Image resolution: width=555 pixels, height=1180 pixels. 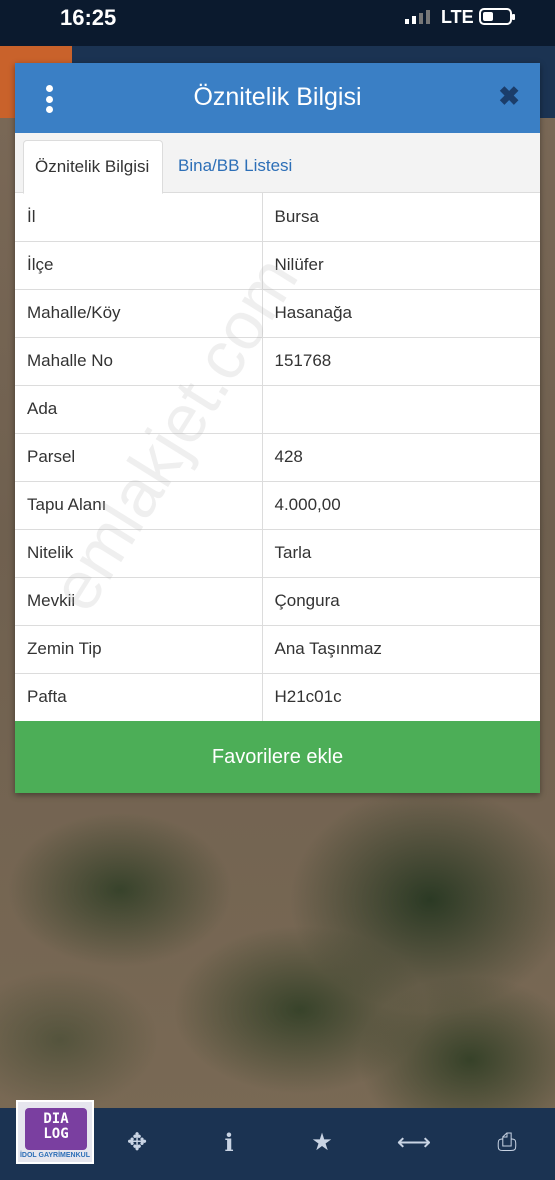 What do you see at coordinates (401, 649) in the screenshot?
I see `row-value: Ana Taşınmaz` at bounding box center [401, 649].